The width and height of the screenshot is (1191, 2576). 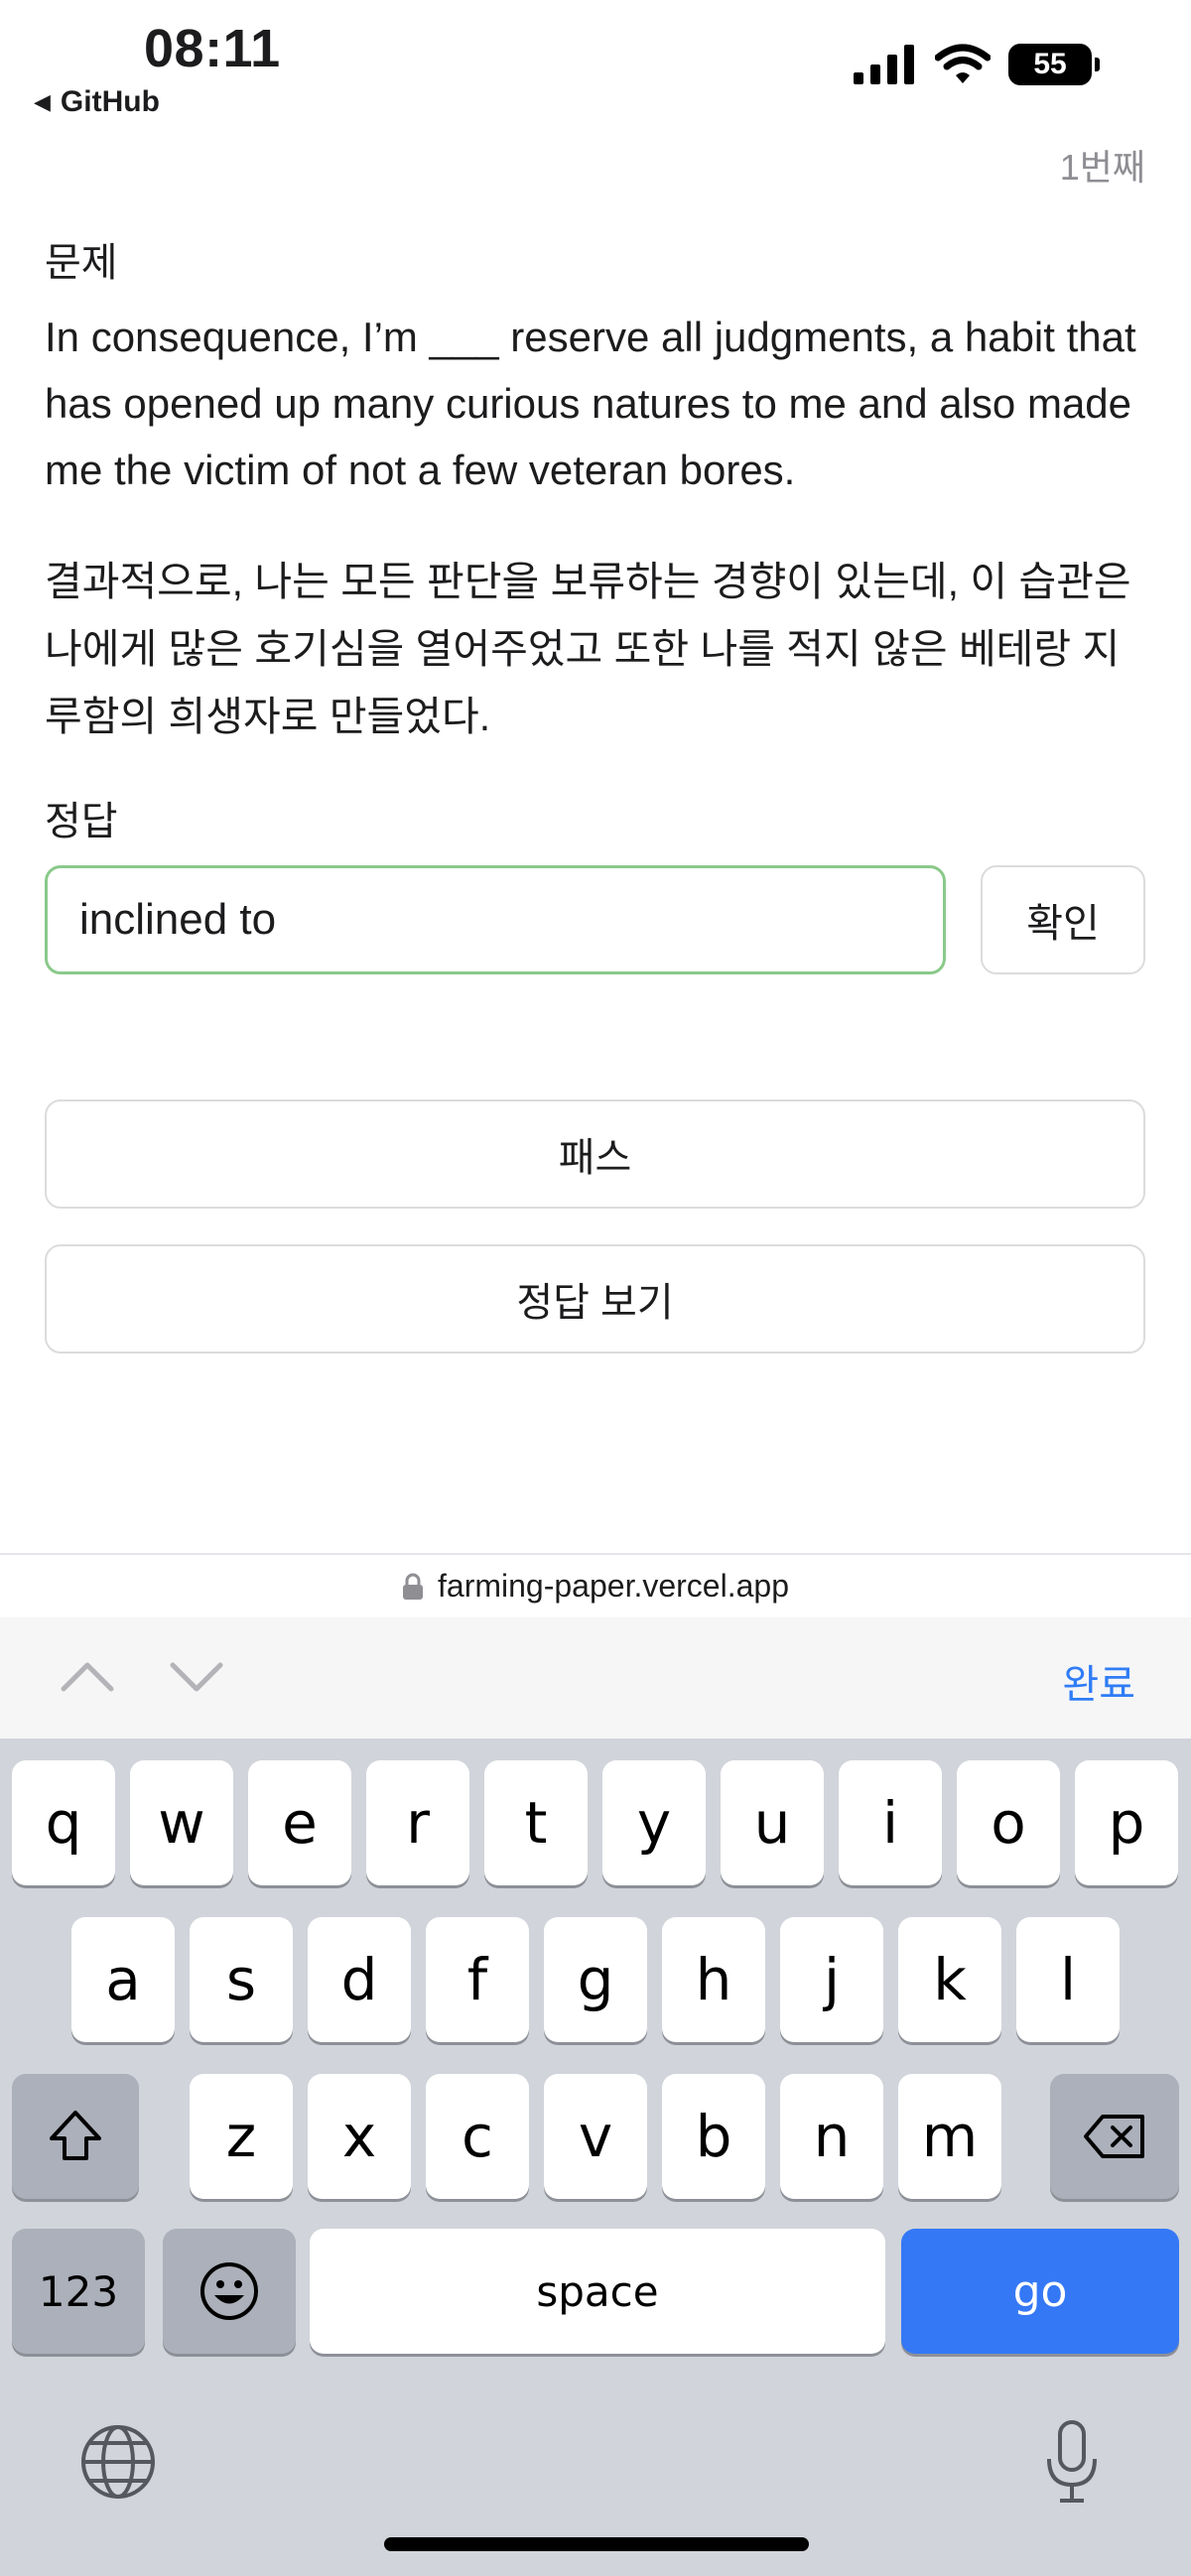 What do you see at coordinates (414, 1587) in the screenshot?
I see `lock-icon` at bounding box center [414, 1587].